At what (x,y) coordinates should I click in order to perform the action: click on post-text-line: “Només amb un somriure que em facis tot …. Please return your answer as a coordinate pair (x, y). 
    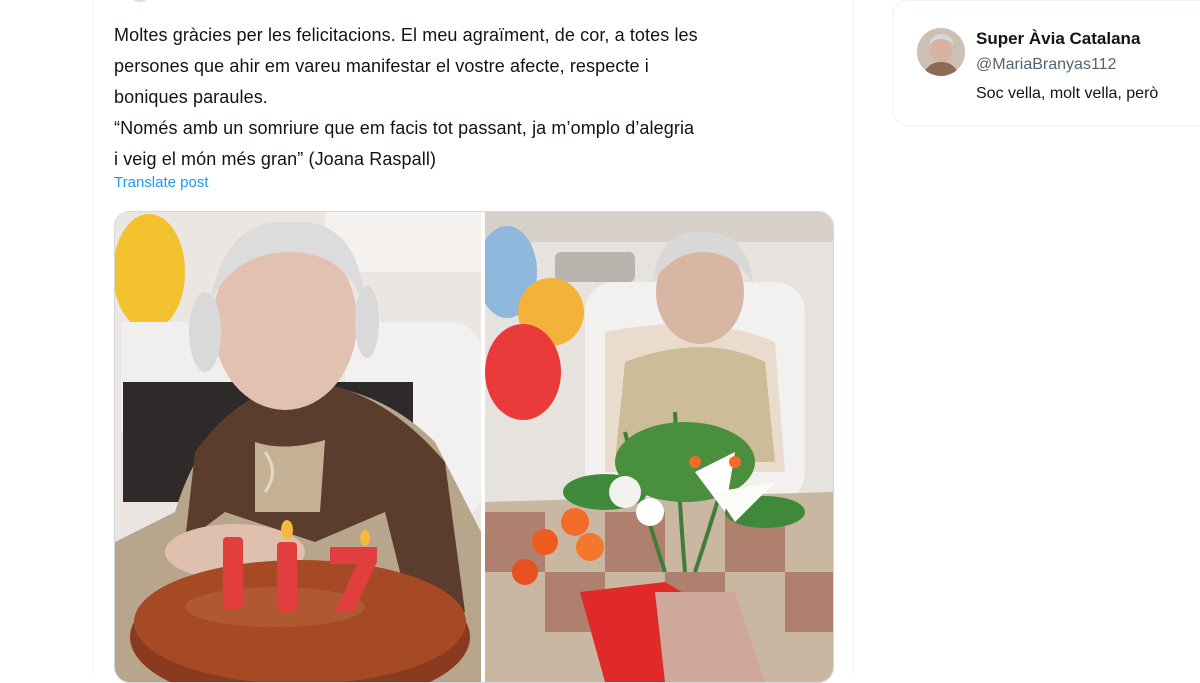
    Looking at the image, I should click on (404, 128).